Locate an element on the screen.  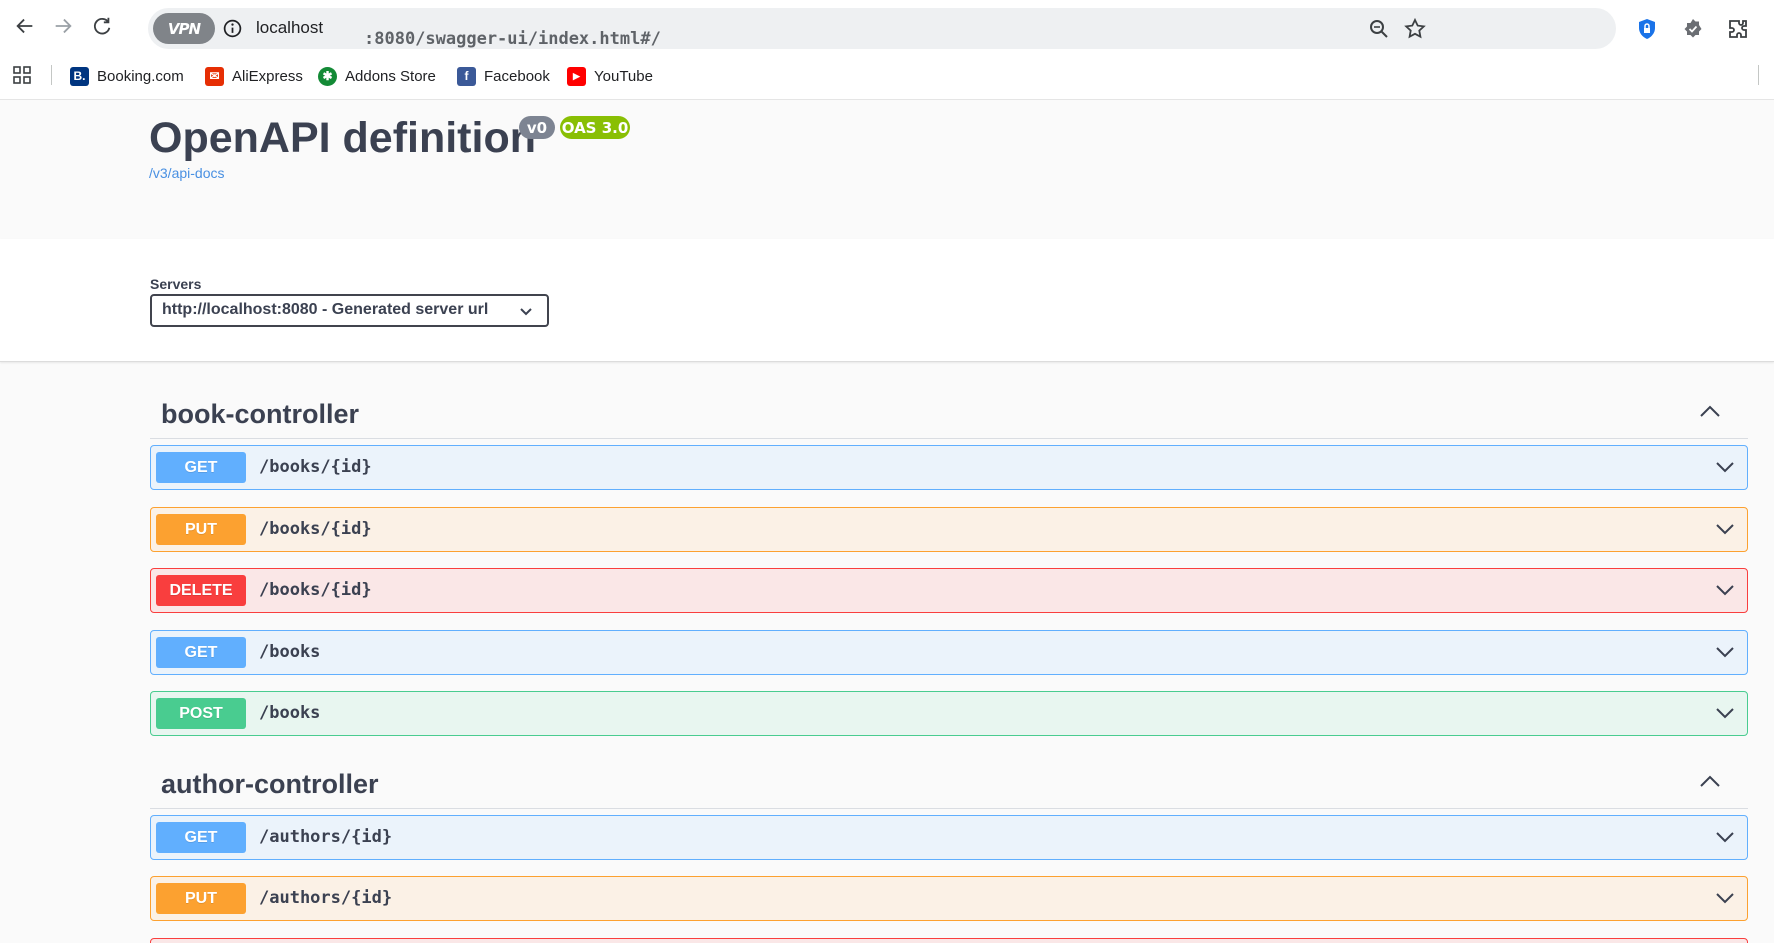
operation-put-authors-id: PUT /authors/{id} is located at coordinates (949, 898).